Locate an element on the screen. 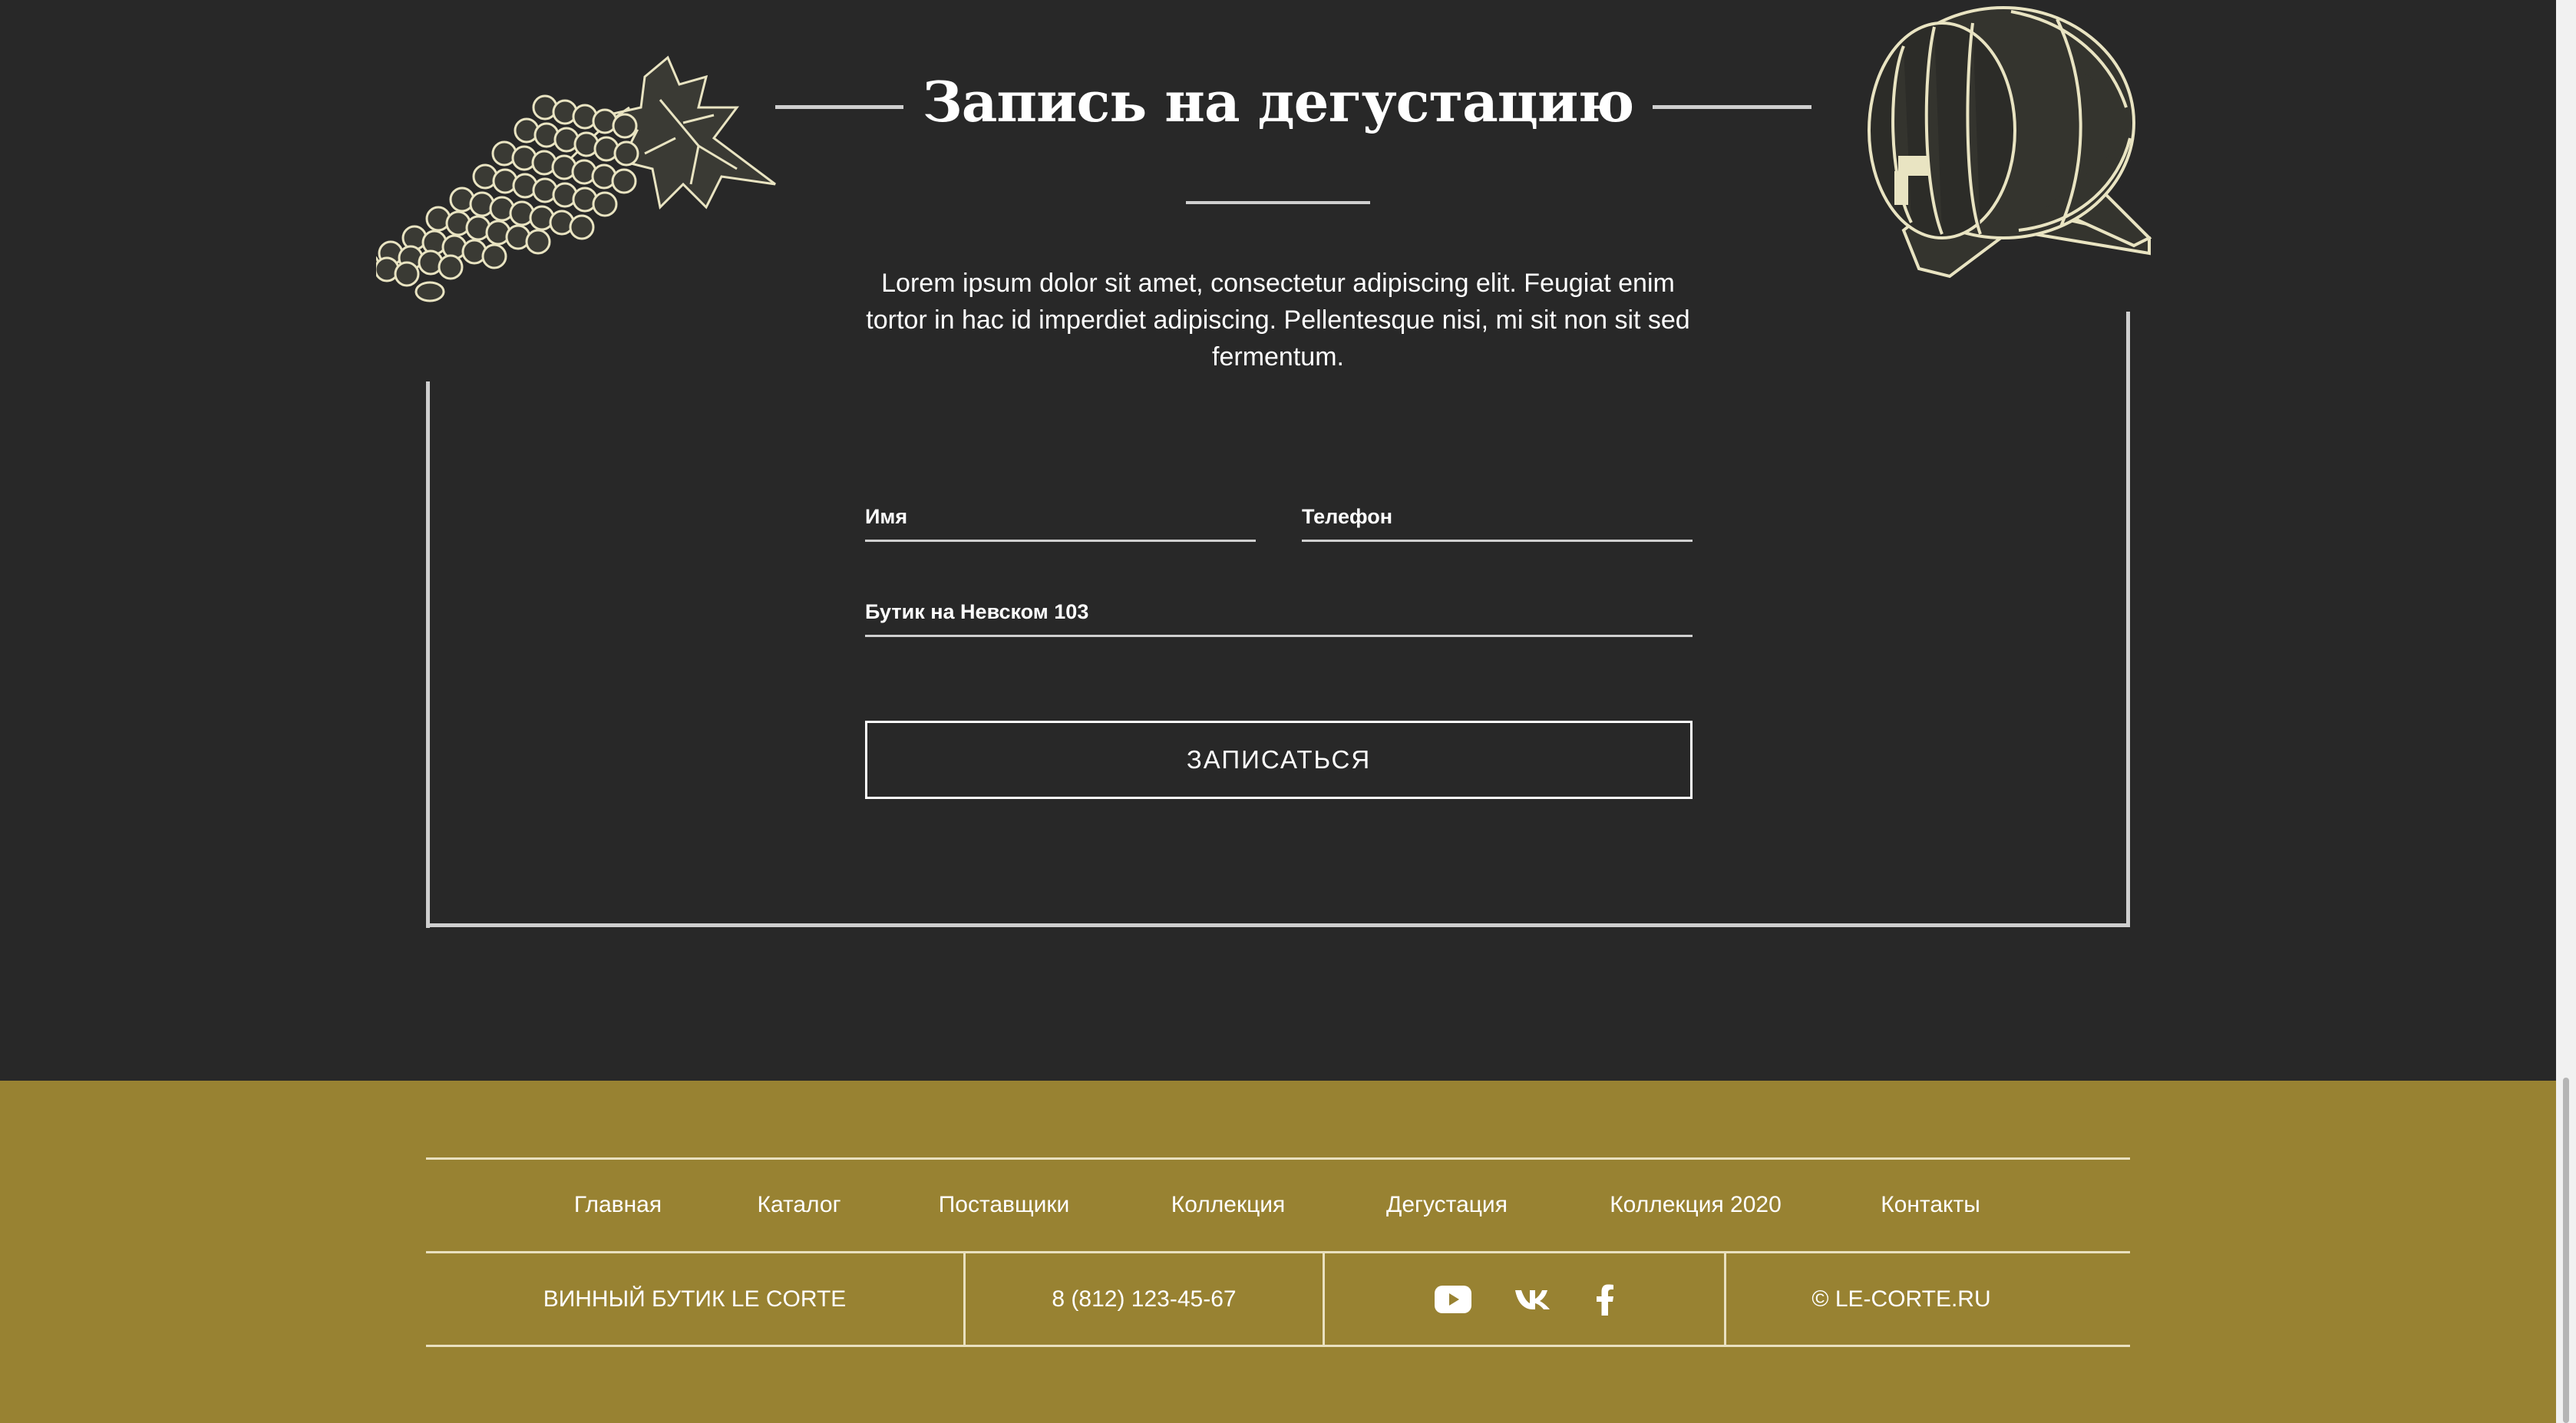 The image size is (2576, 1423). grapes-illustration is located at coordinates (576, 178).